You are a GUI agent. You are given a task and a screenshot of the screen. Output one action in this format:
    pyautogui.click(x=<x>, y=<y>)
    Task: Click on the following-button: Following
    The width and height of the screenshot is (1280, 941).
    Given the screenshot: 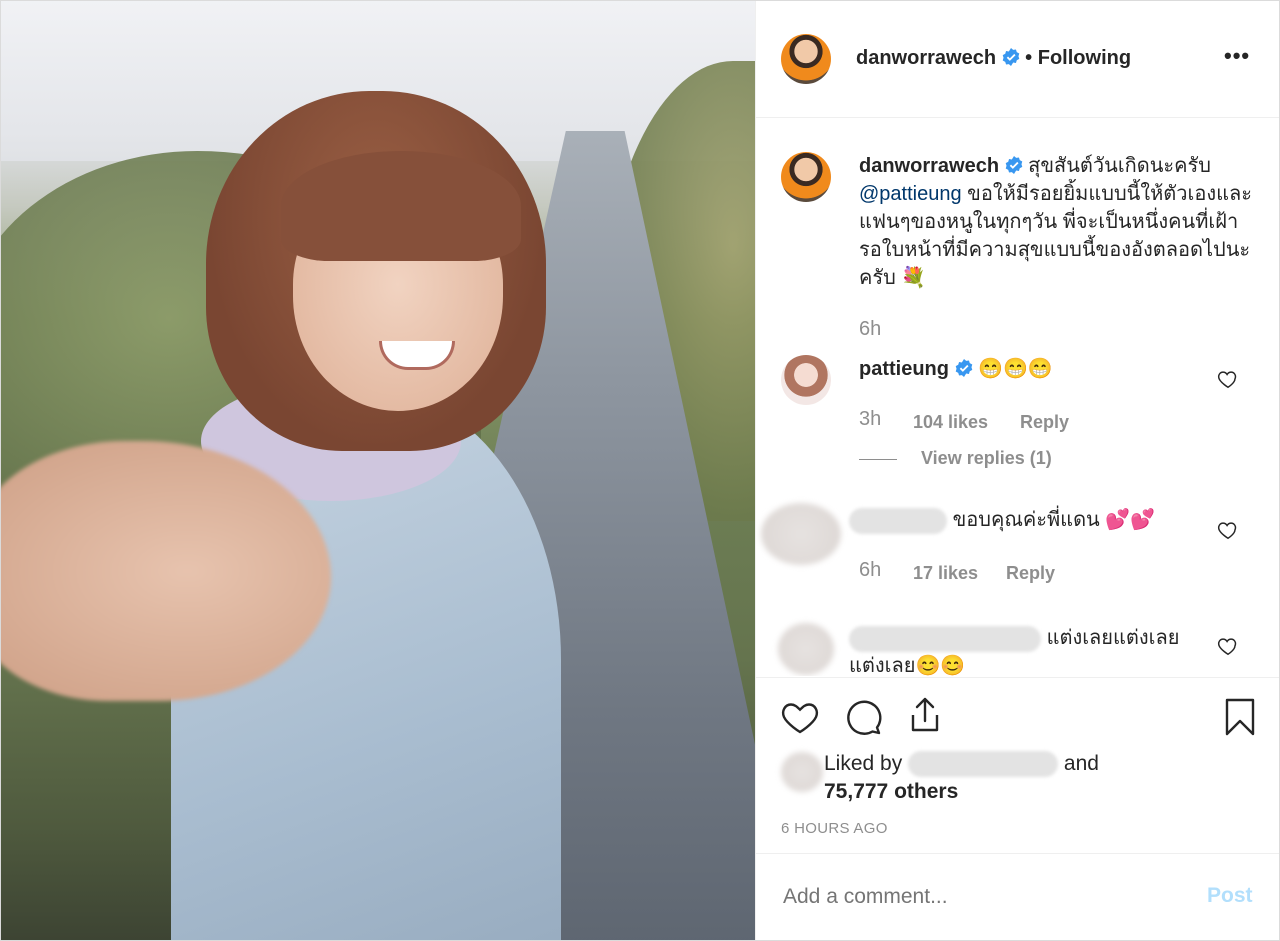 What is the action you would take?
    pyautogui.click(x=1084, y=58)
    